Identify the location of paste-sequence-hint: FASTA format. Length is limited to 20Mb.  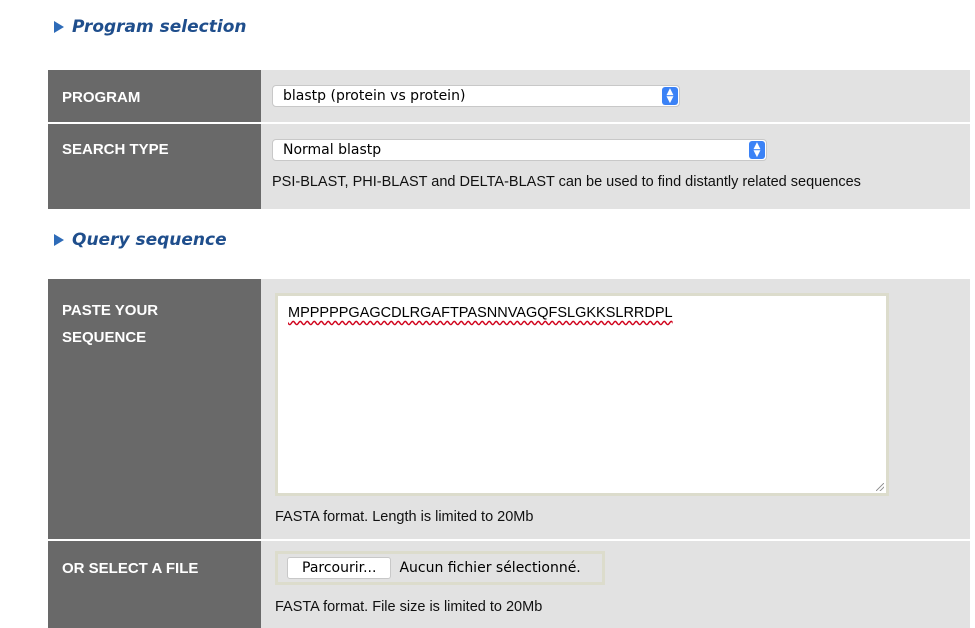
(404, 517).